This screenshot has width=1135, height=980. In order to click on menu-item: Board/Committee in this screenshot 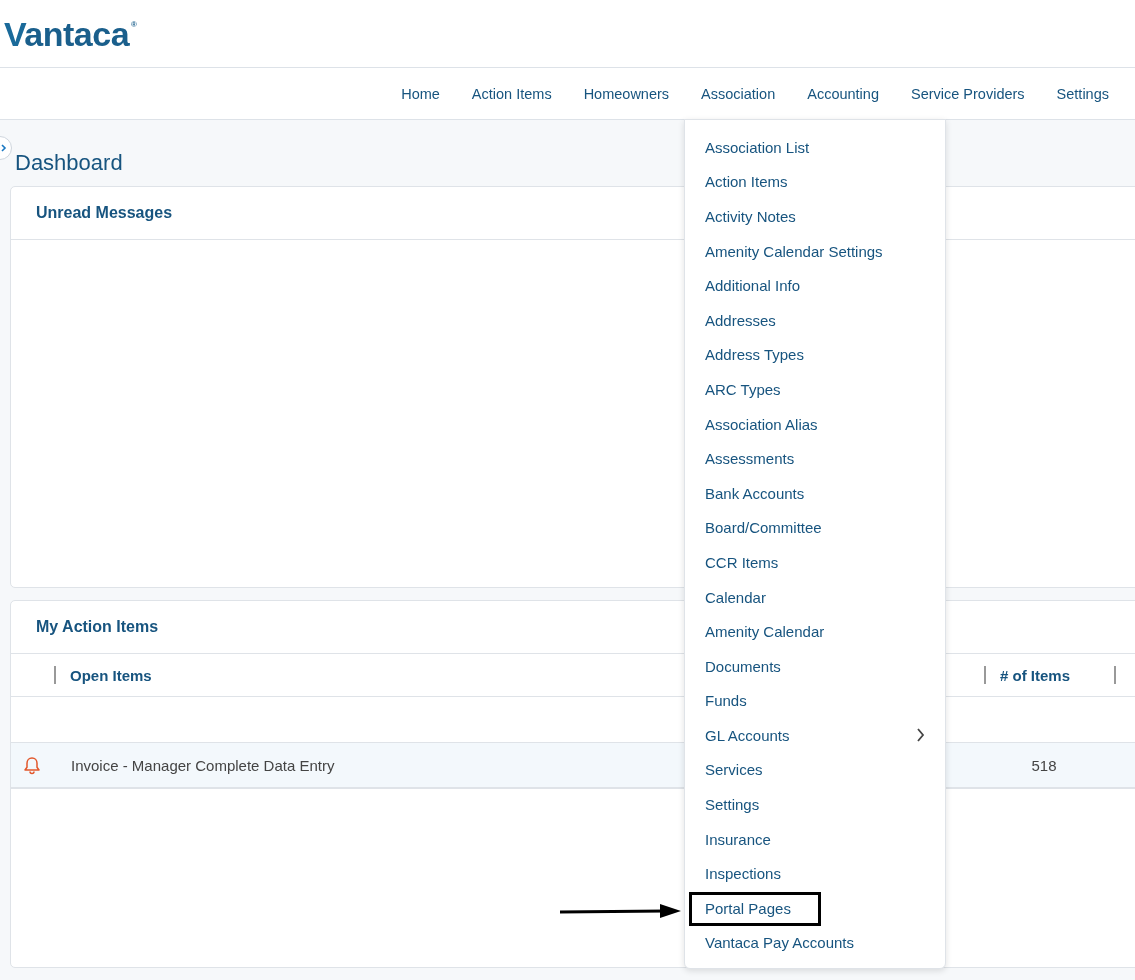, I will do `click(815, 528)`.